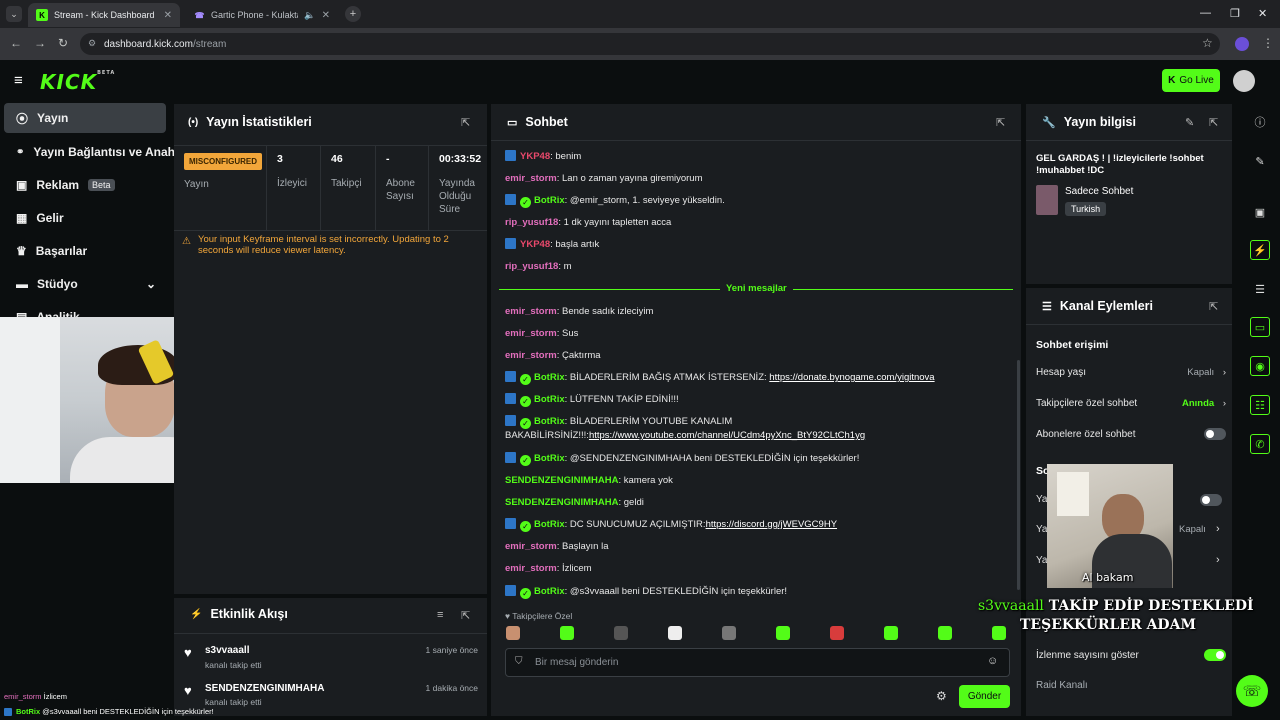 This screenshot has width=1280, height=720. Describe the element at coordinates (77, 82) in the screenshot. I see `kick-logo: KICKBETA` at that location.